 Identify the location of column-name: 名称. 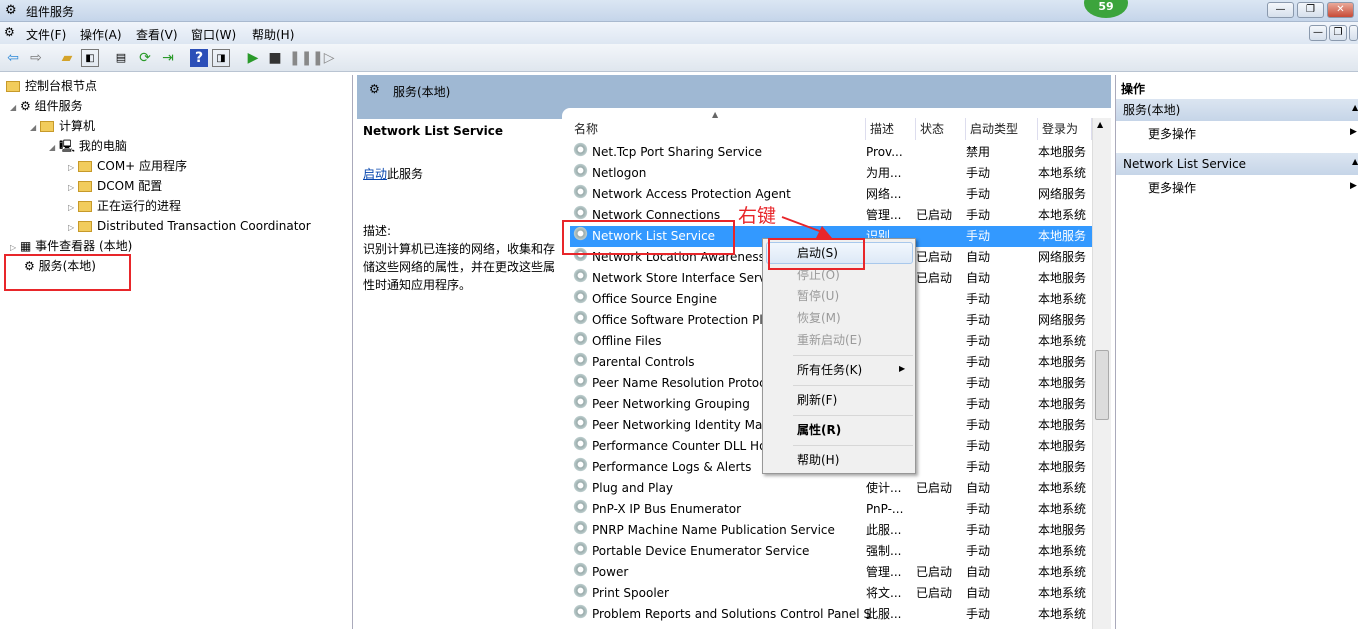
(718, 129).